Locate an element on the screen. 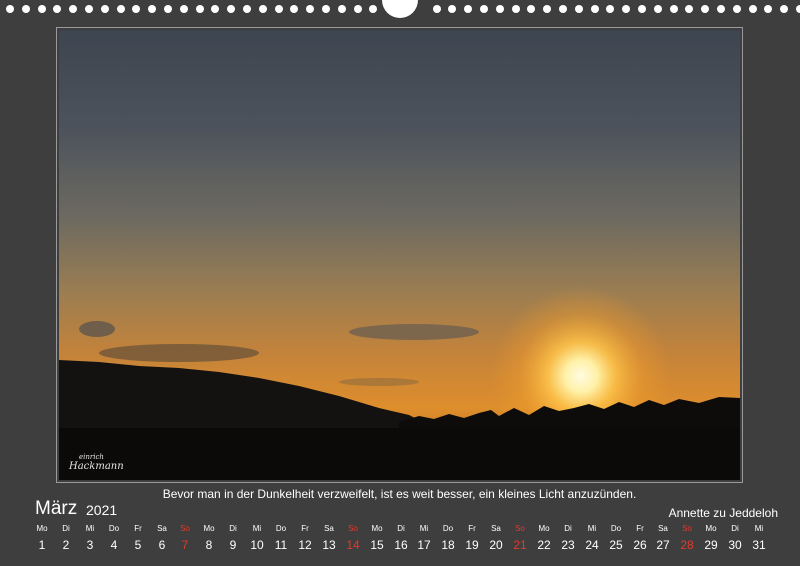 Image resolution: width=800 pixels, height=566 pixels. day-number: 21 is located at coordinates (520, 545).